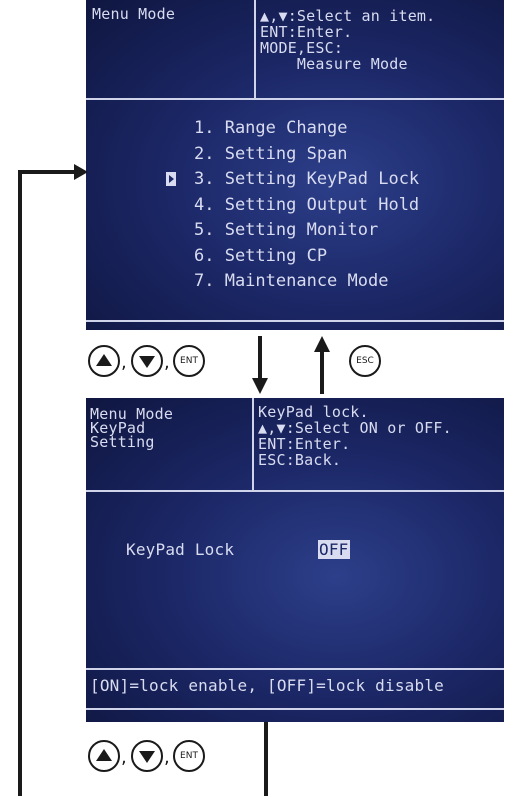 The width and height of the screenshot is (505, 796). What do you see at coordinates (81, 172) in the screenshot?
I see `loop-arrowhead-icon` at bounding box center [81, 172].